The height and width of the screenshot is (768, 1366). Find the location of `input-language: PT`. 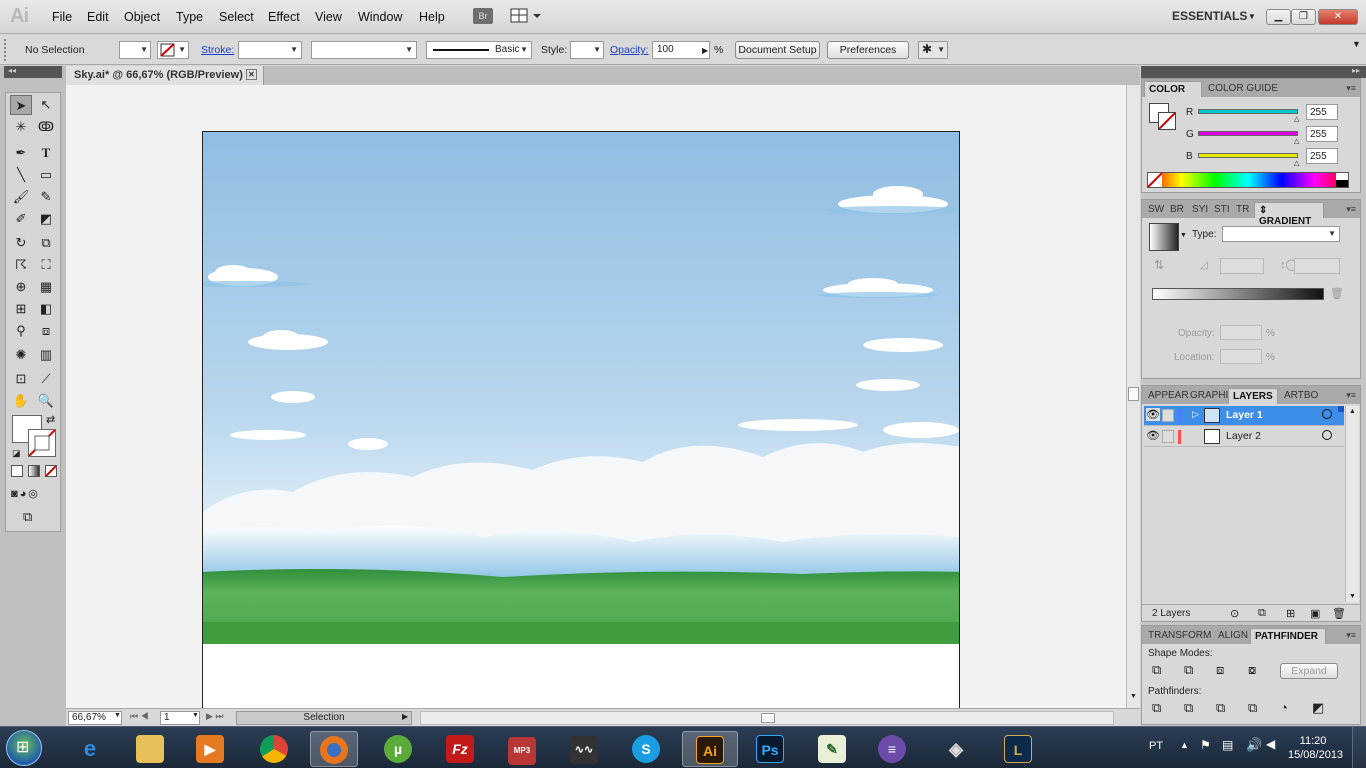

input-language: PT is located at coordinates (1156, 746).